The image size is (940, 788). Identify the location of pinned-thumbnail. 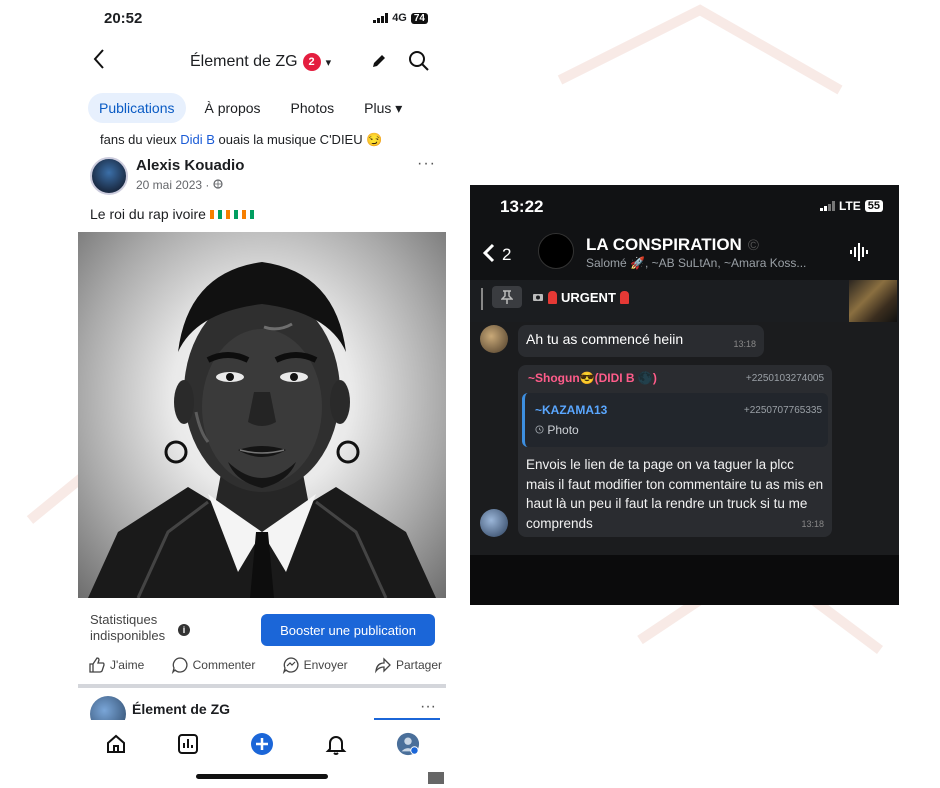
(873, 301).